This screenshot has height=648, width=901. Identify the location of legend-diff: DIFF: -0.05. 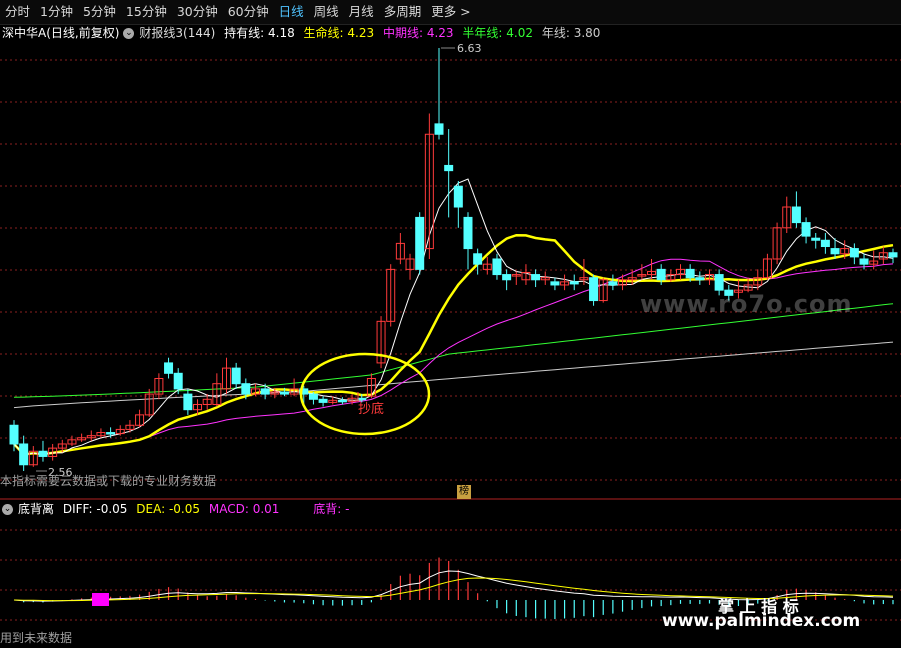
(95, 509).